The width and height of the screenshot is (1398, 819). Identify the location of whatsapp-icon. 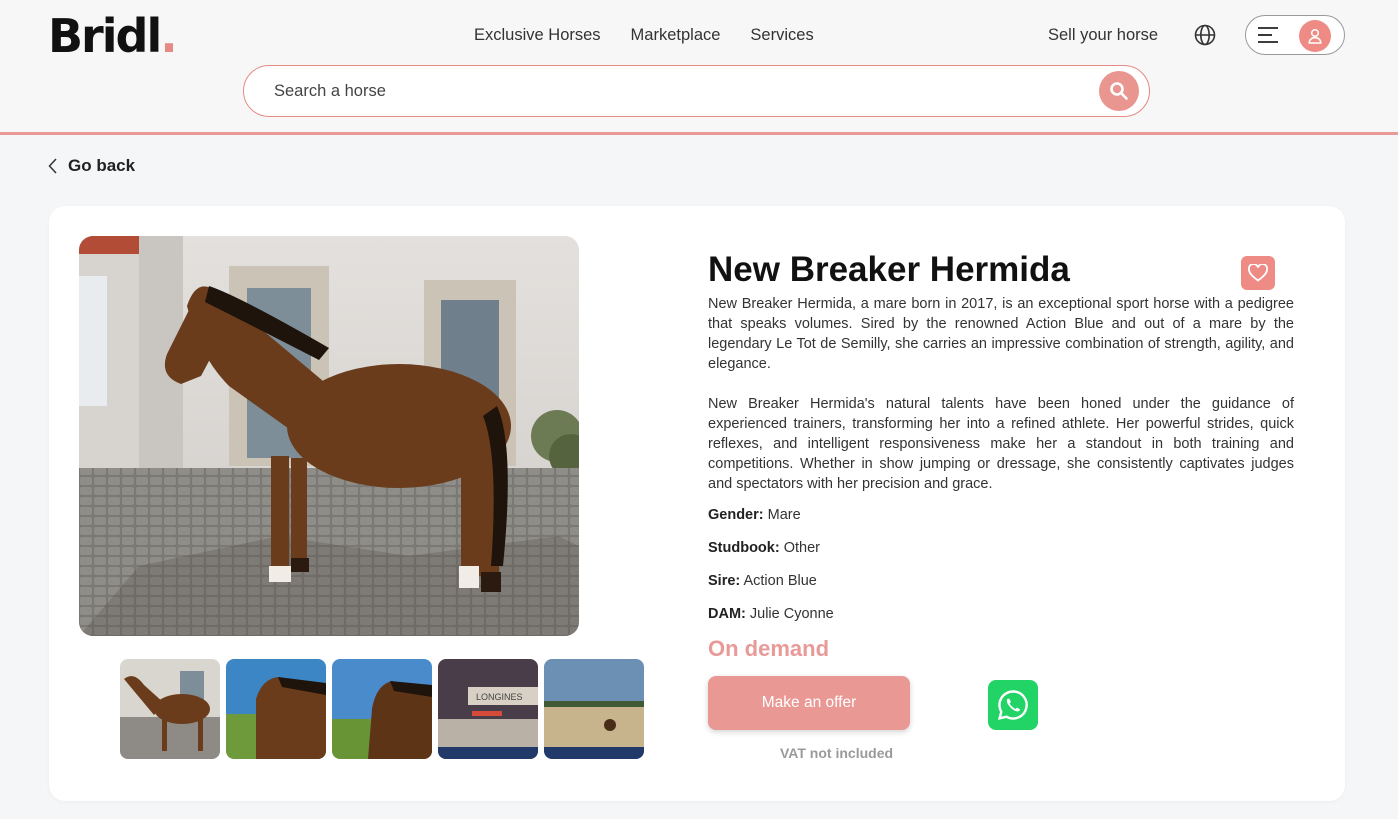
(1012, 705).